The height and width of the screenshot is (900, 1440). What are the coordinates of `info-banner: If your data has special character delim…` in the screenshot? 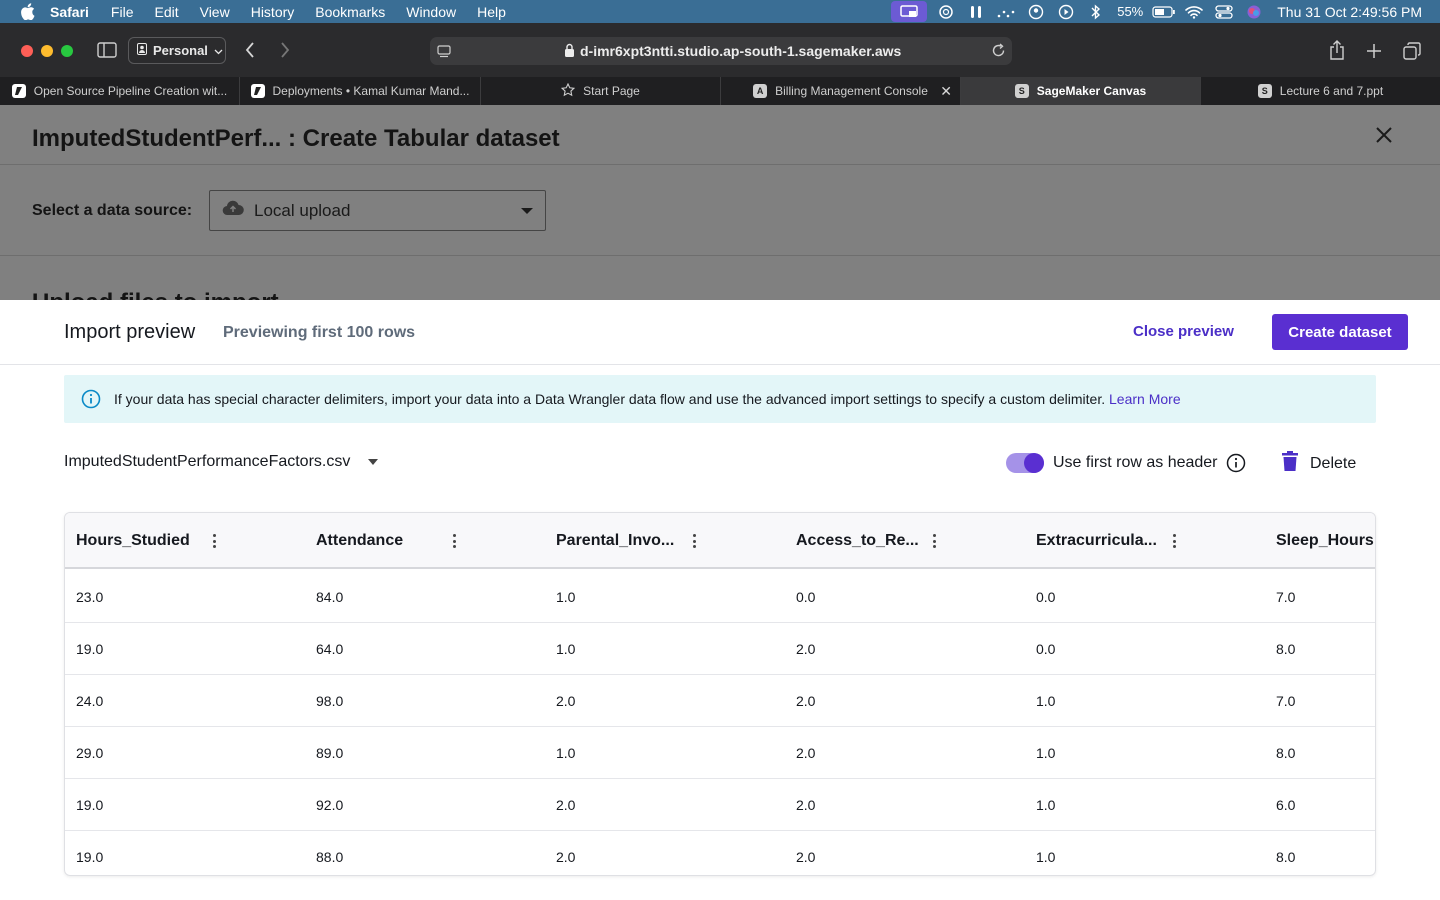 It's located at (720, 399).